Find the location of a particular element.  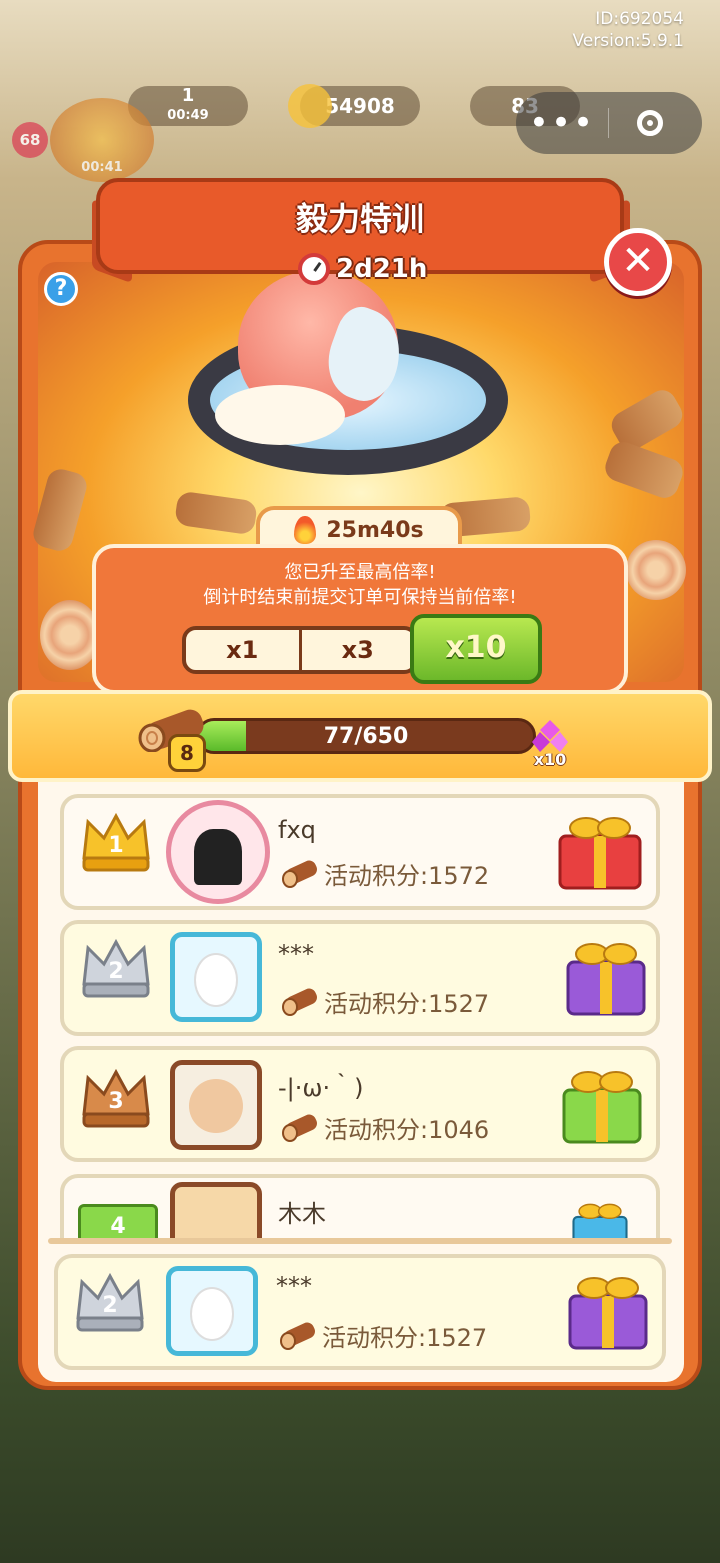

close-icon: ✕ is located at coordinates (638, 261).